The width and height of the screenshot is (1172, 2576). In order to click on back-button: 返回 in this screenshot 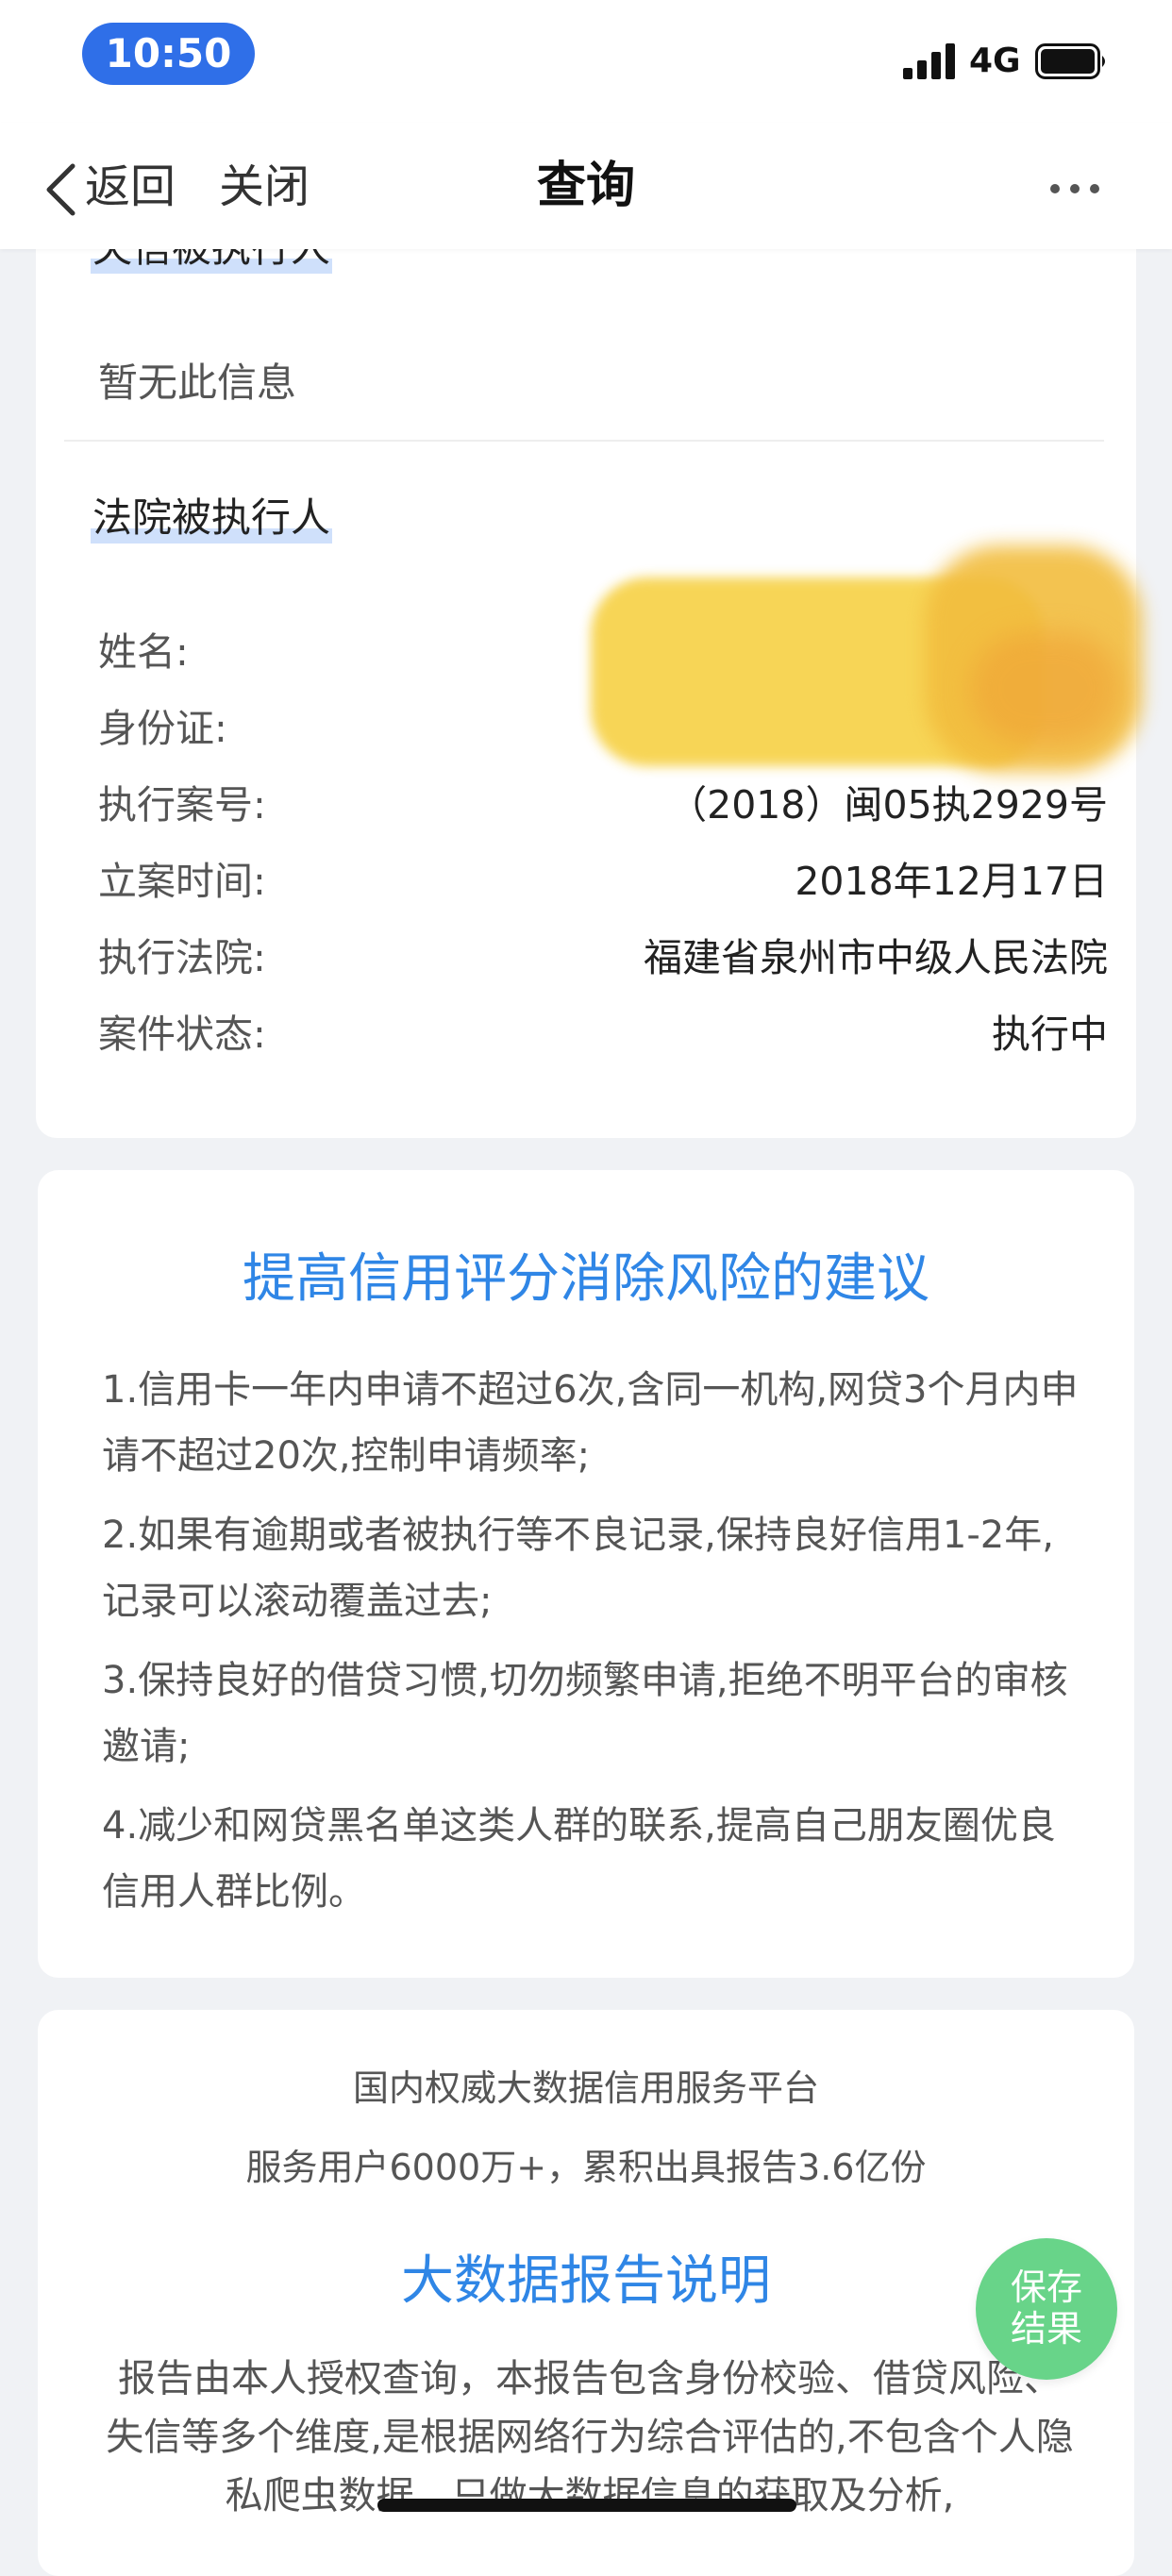, I will do `click(130, 187)`.